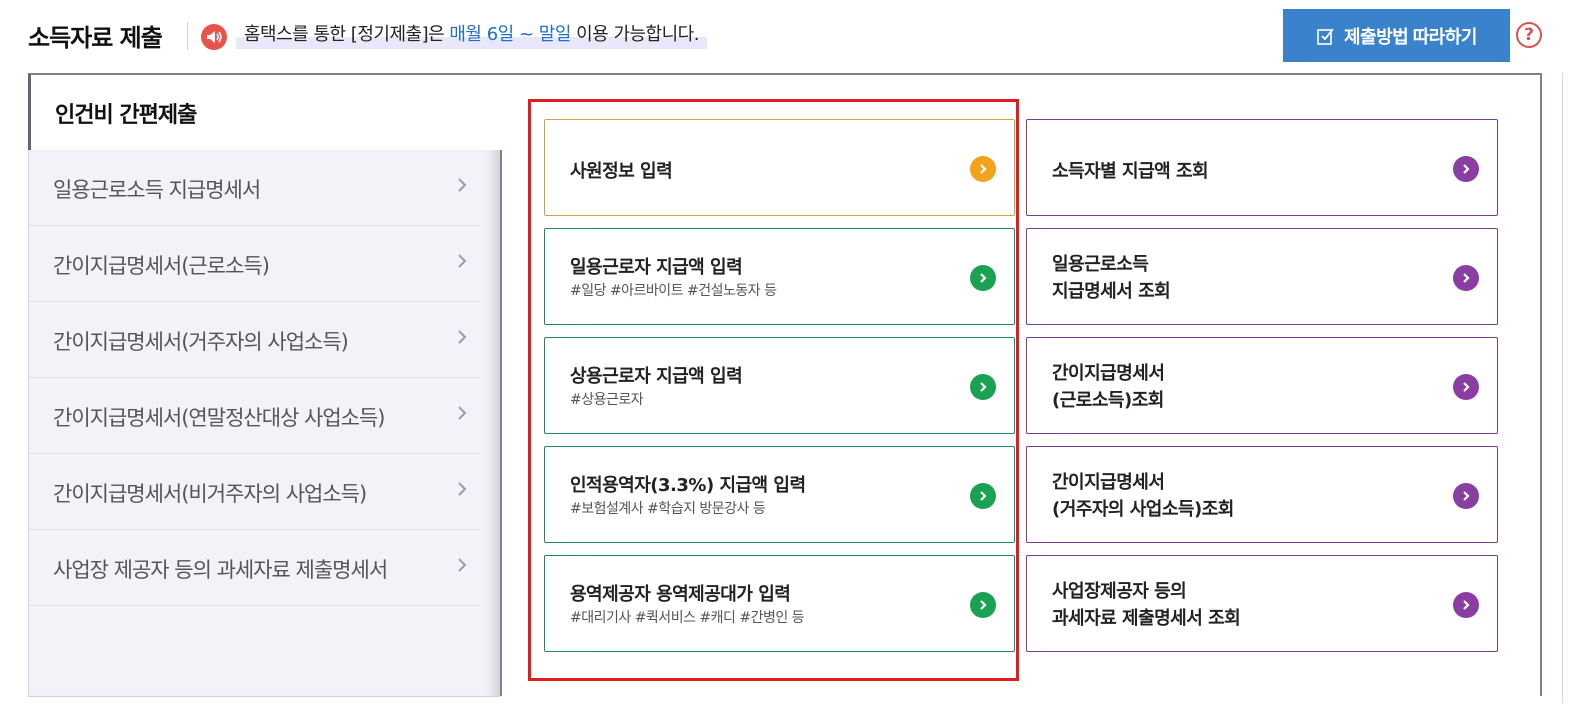  Describe the element at coordinates (1562, 388) in the screenshot. I see `page-edge` at that location.